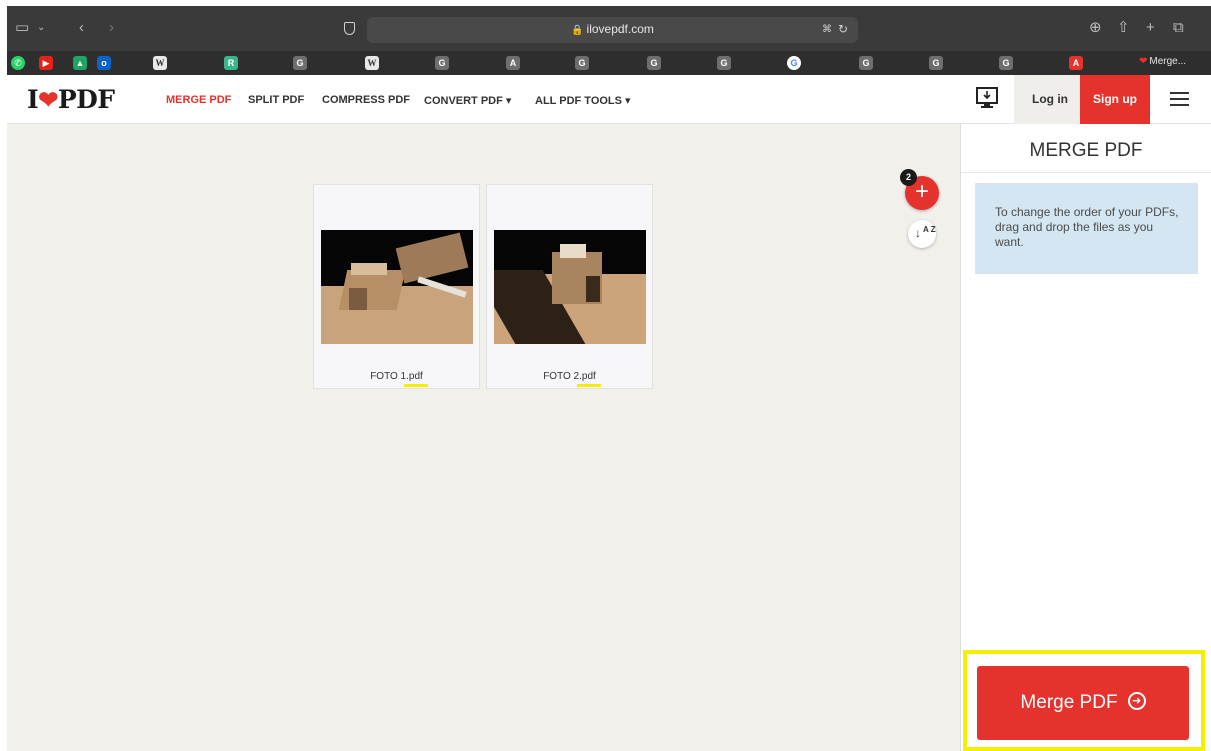 The image size is (1211, 751). Describe the element at coordinates (231, 63) in the screenshot. I see `bookmark-icon: R` at that location.